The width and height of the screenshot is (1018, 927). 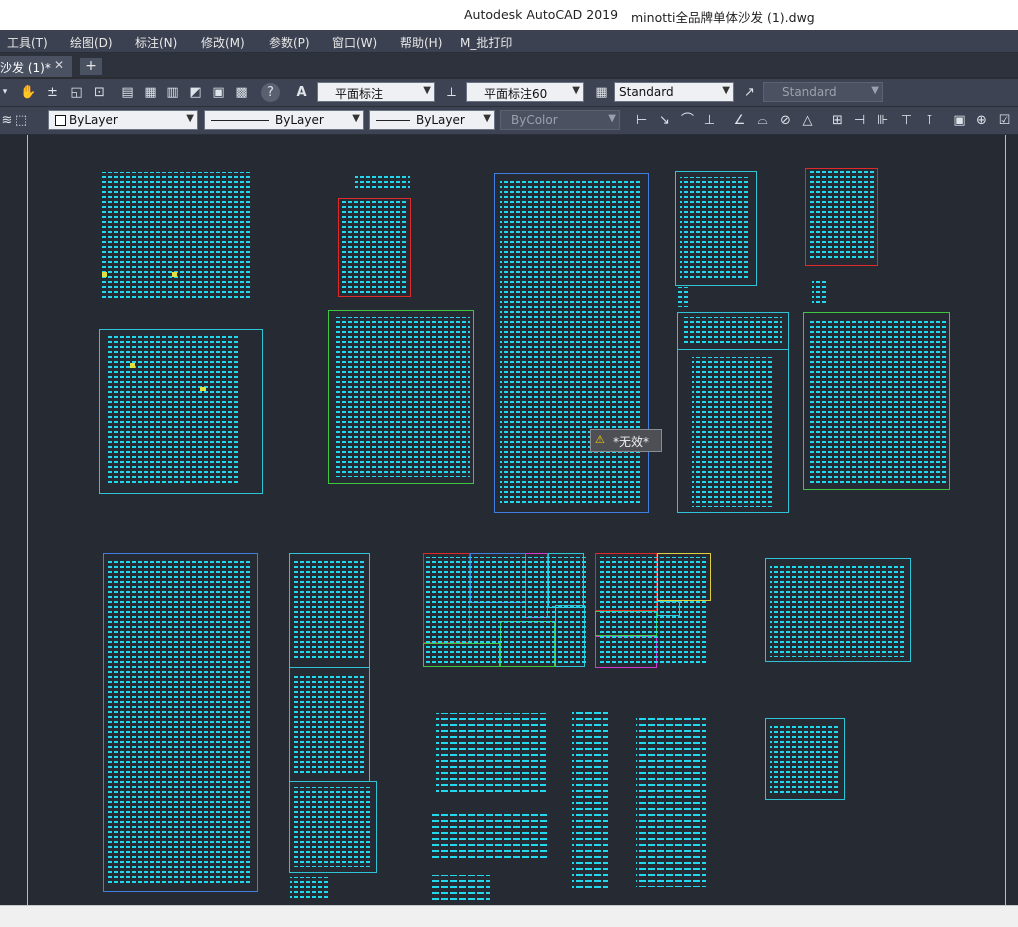 I want to click on close-icon: ✕, so click(x=59, y=65).